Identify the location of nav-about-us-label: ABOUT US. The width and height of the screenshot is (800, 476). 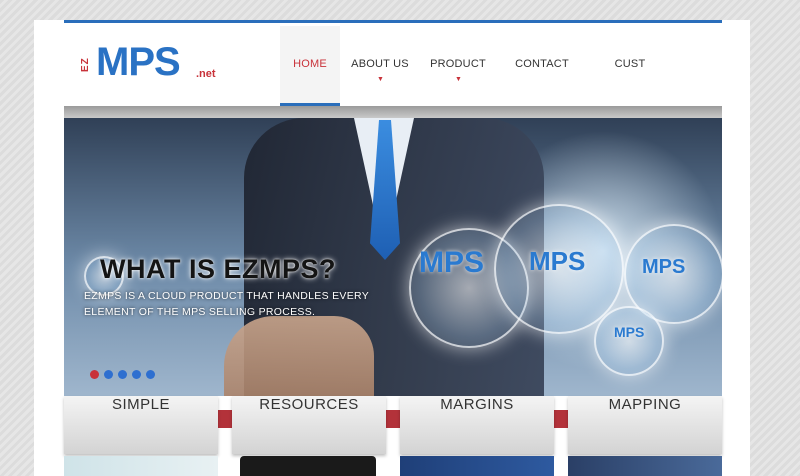
(380, 64).